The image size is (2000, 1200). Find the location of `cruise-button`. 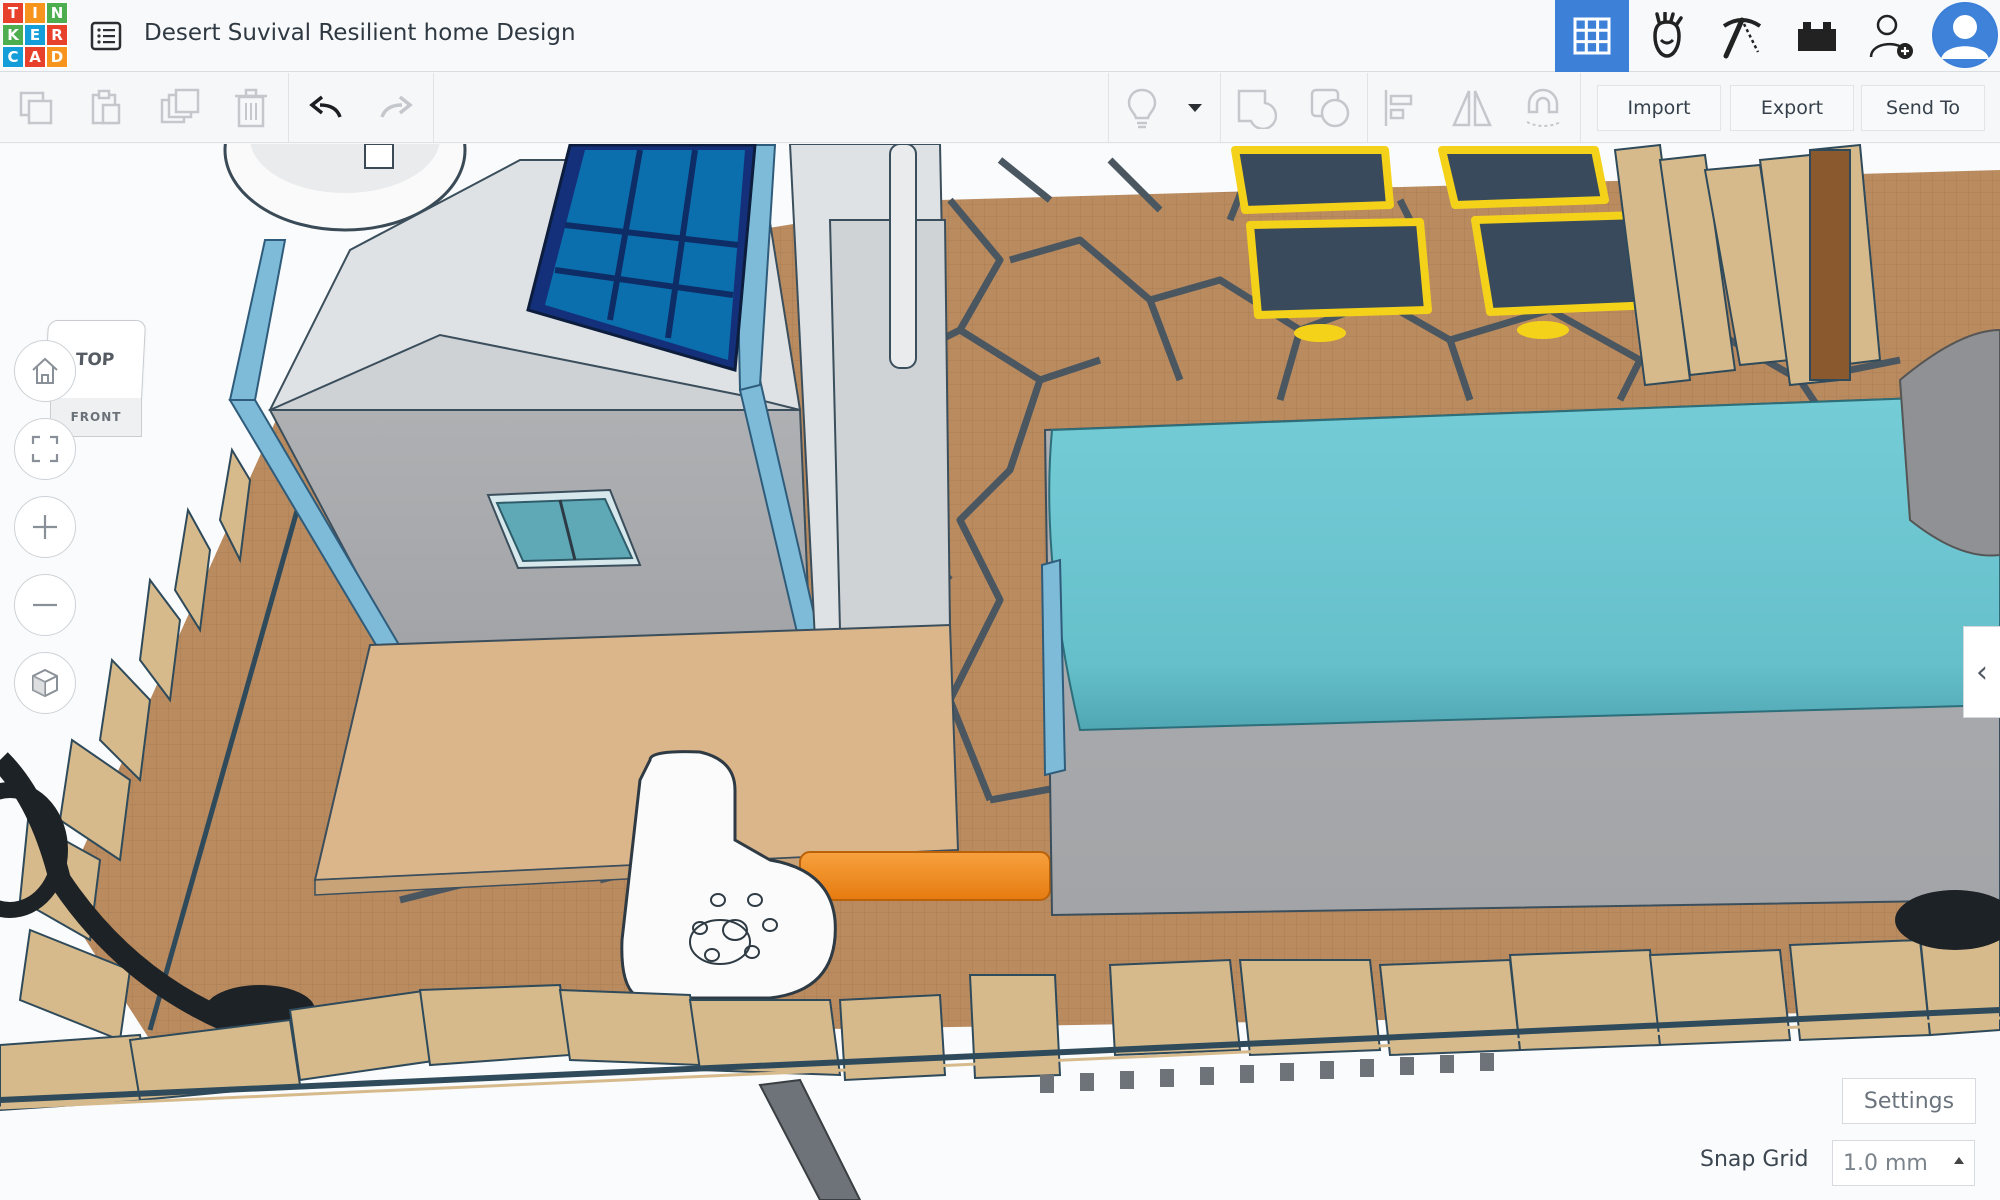

cruise-button is located at coordinates (1543, 108).